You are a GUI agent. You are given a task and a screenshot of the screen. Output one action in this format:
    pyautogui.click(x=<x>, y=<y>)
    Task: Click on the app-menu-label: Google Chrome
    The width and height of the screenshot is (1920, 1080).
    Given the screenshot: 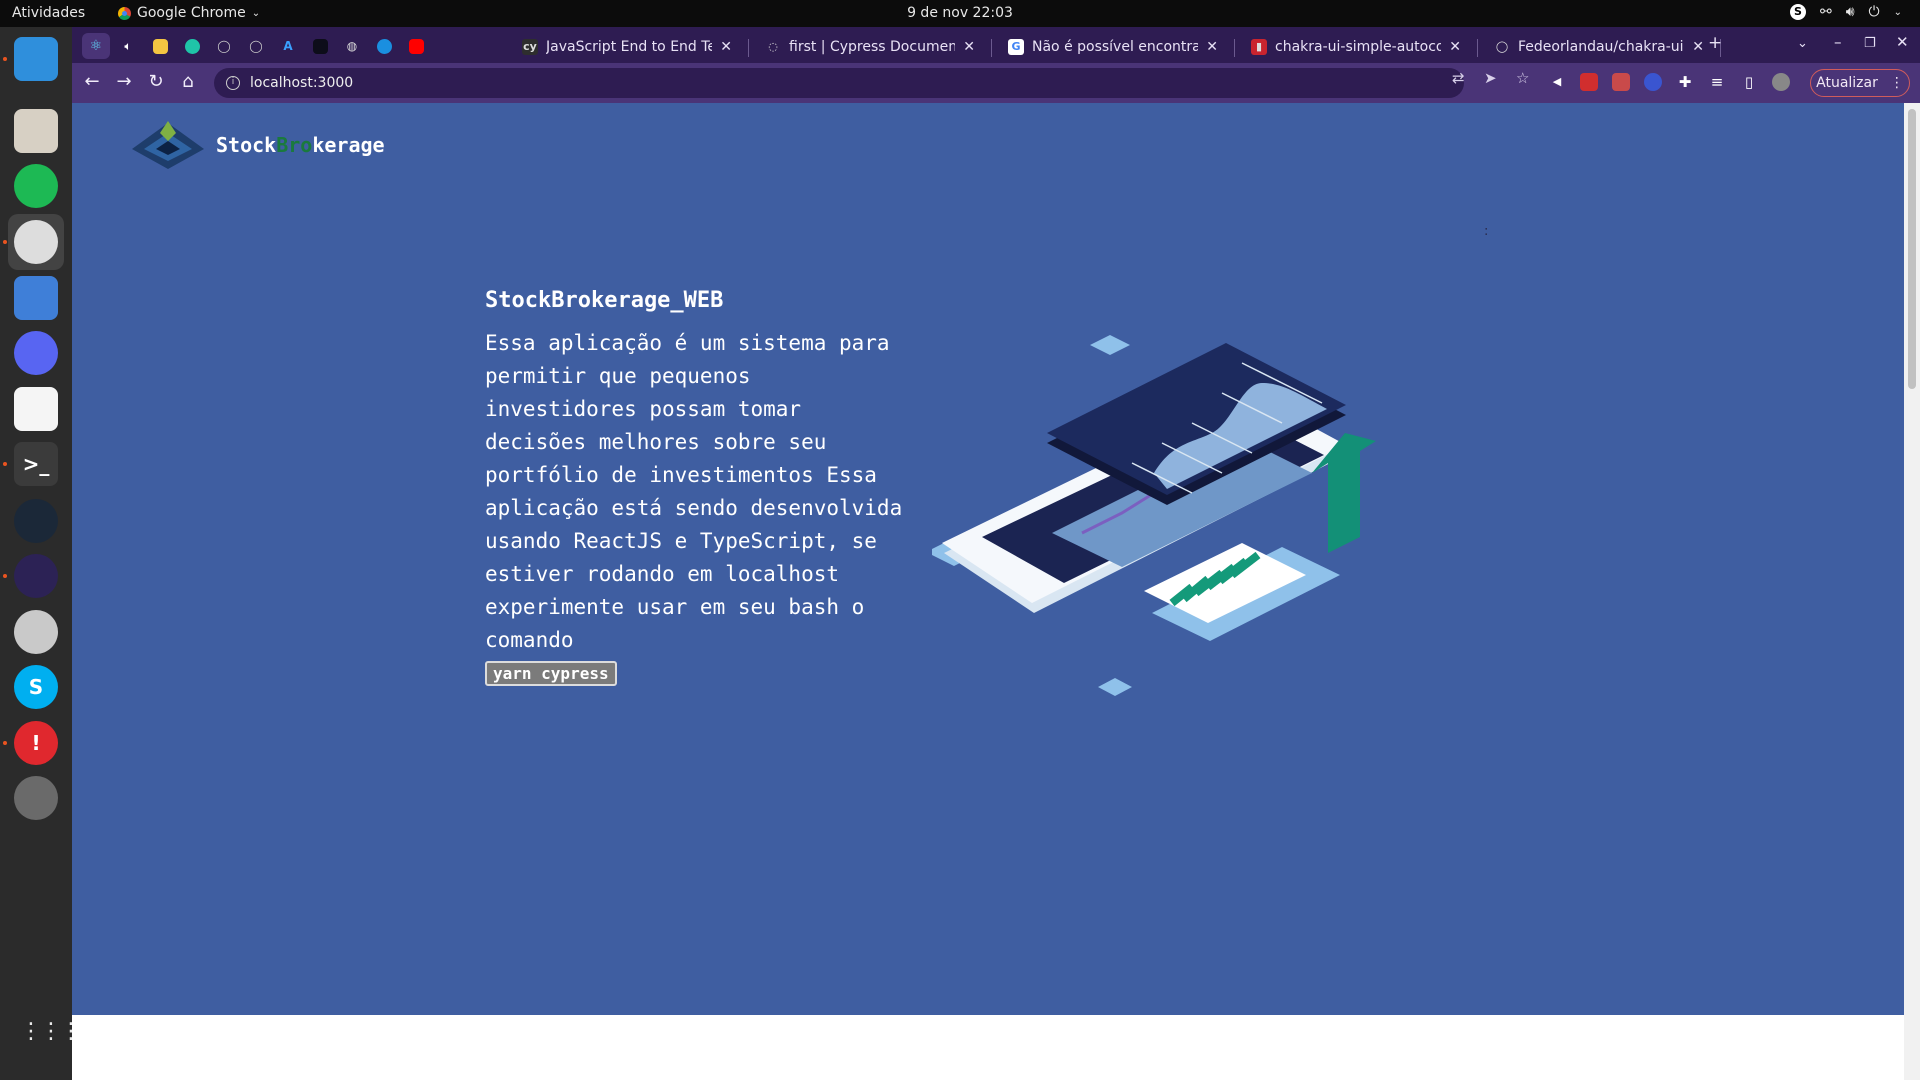 What is the action you would take?
    pyautogui.click(x=191, y=13)
    